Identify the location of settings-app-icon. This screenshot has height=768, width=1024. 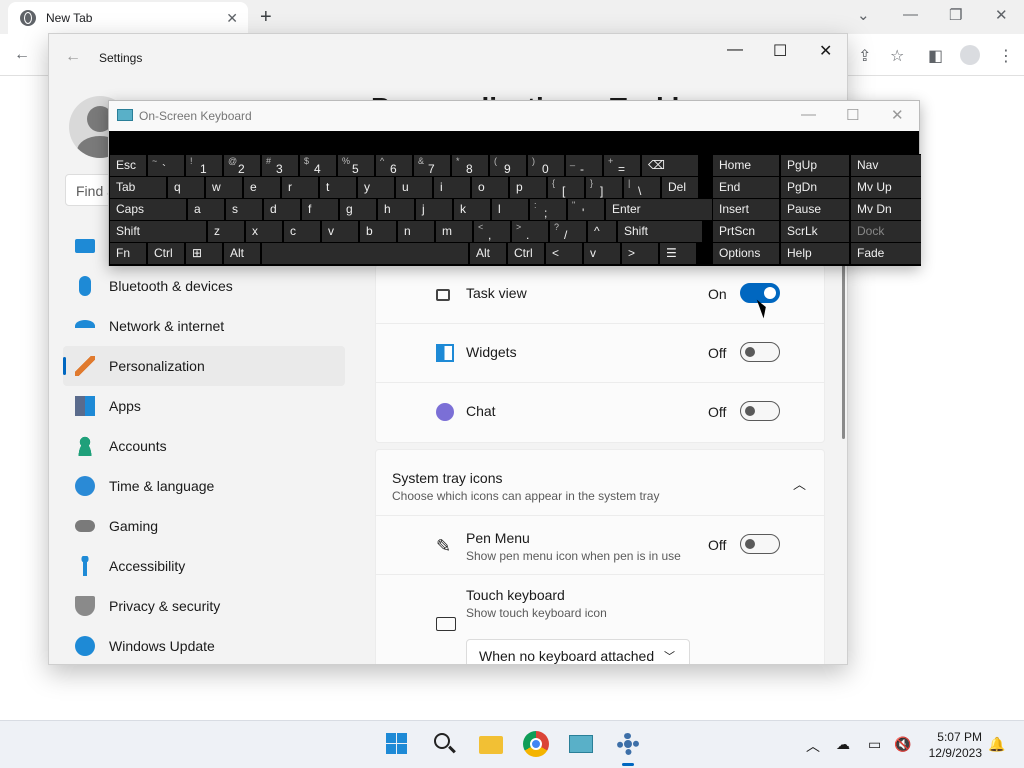
(628, 748).